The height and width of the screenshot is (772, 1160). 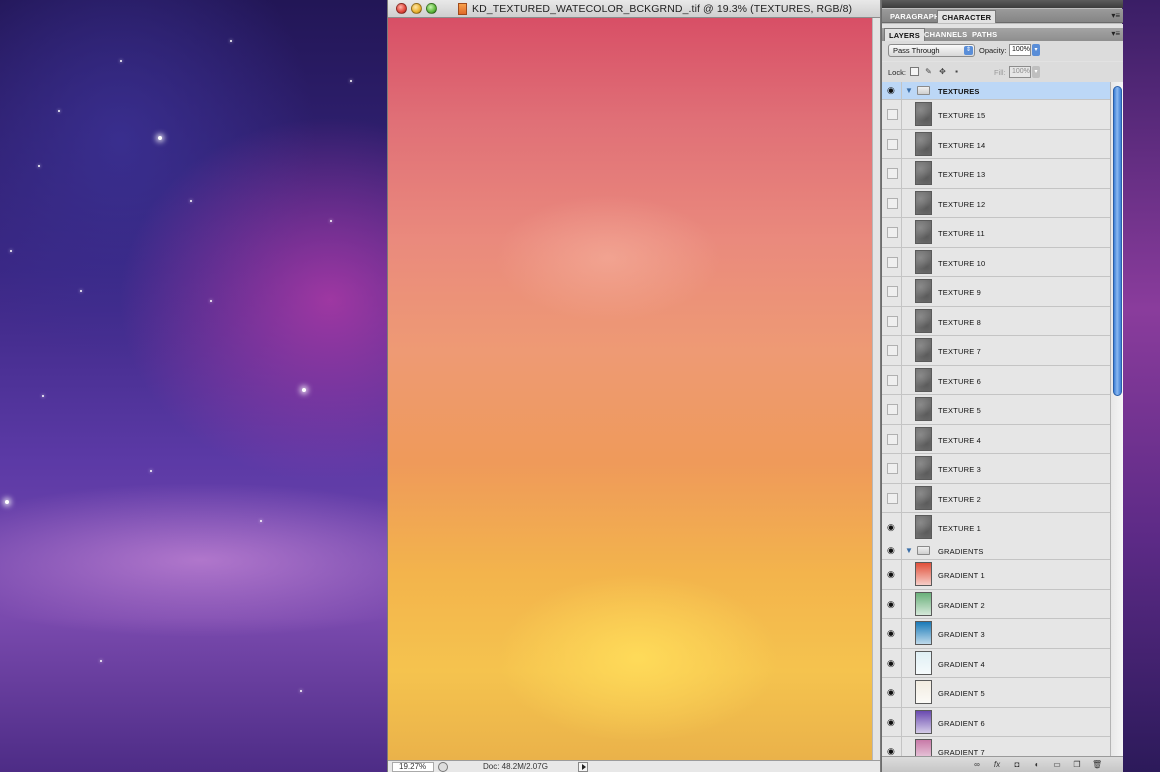 I want to click on layer-row-texture: TEXTURE 13, so click(x=996, y=174).